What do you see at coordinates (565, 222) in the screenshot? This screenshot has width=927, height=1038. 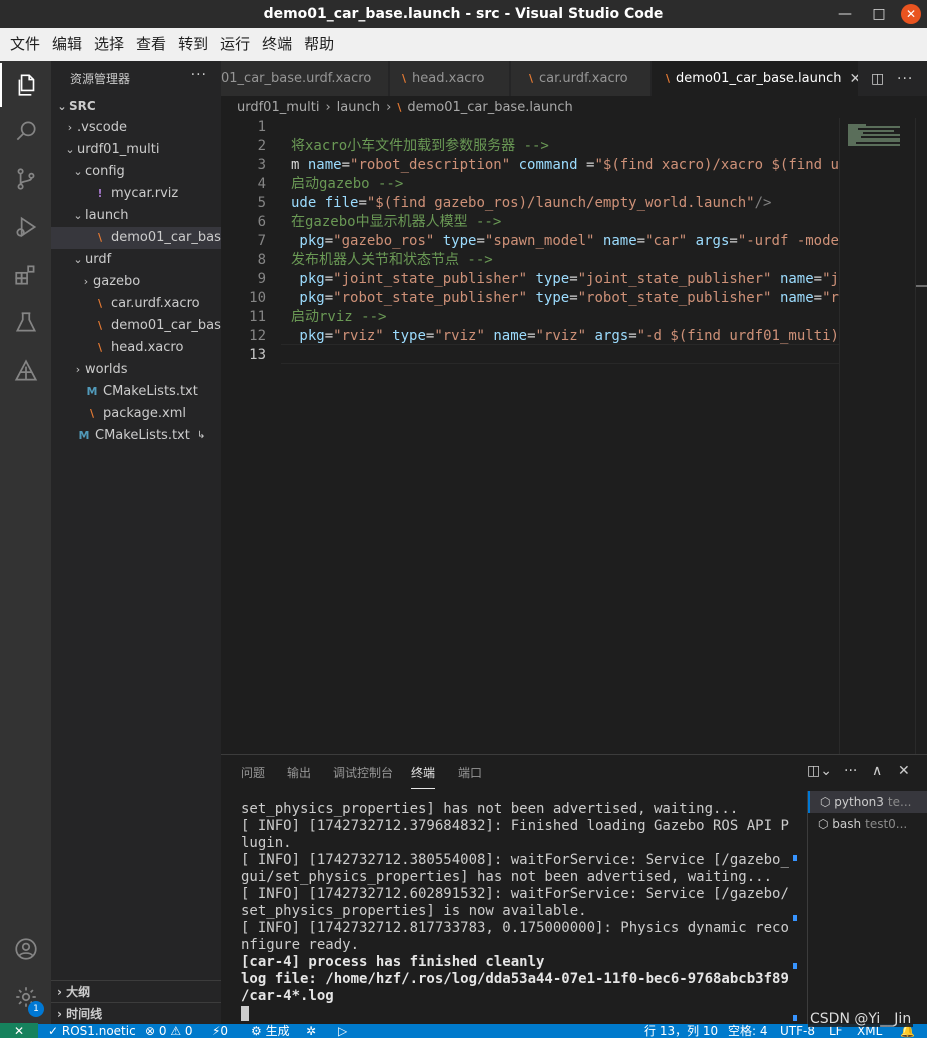 I see `code-line: 在gazebo中显示机器人模型 -->` at bounding box center [565, 222].